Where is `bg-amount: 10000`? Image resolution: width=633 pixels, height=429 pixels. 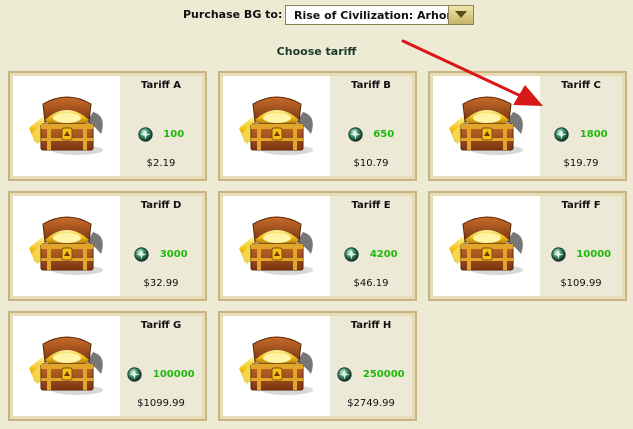
bg-amount: 10000 is located at coordinates (581, 254).